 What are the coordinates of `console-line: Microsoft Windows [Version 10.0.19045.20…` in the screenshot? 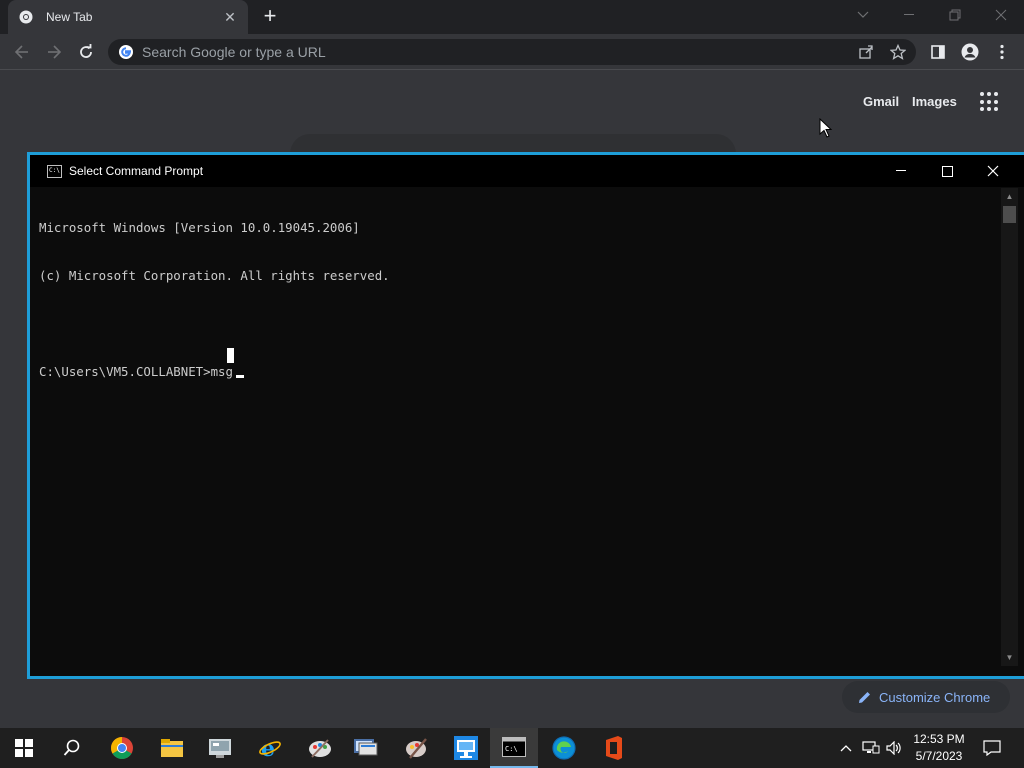 It's located at (199, 227).